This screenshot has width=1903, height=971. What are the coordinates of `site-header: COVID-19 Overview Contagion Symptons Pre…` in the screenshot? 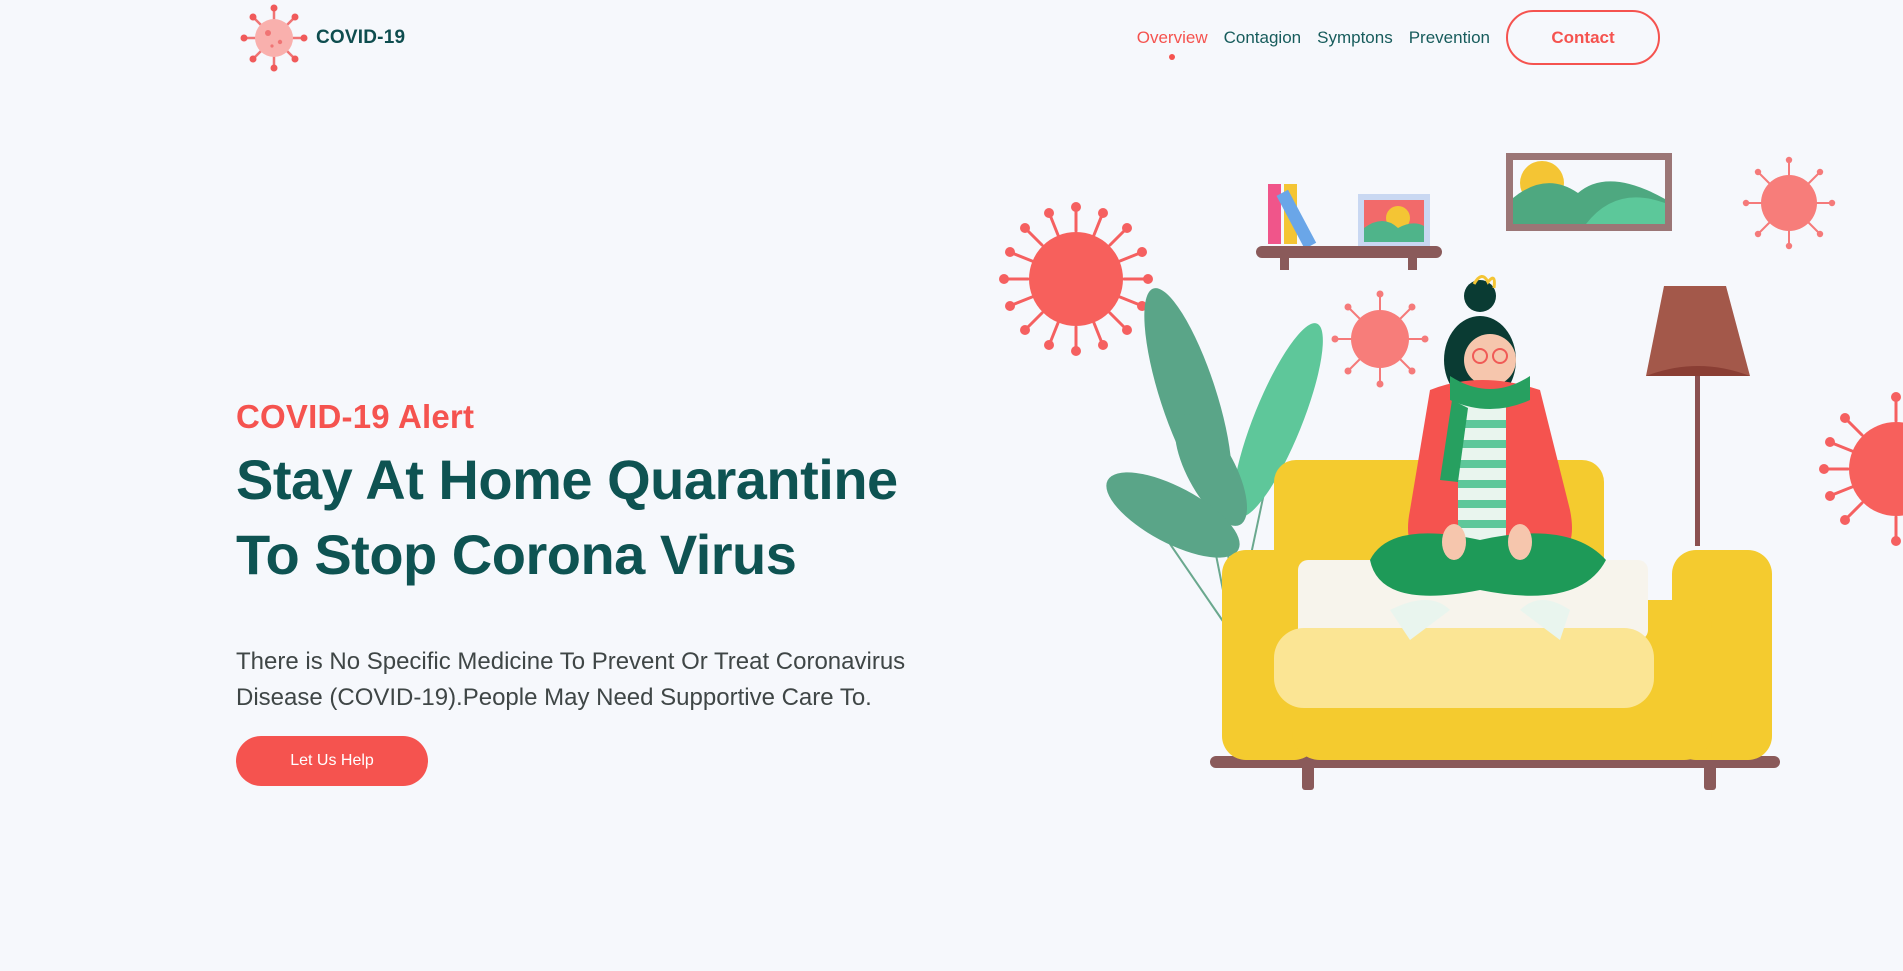 It's located at (951, 37).